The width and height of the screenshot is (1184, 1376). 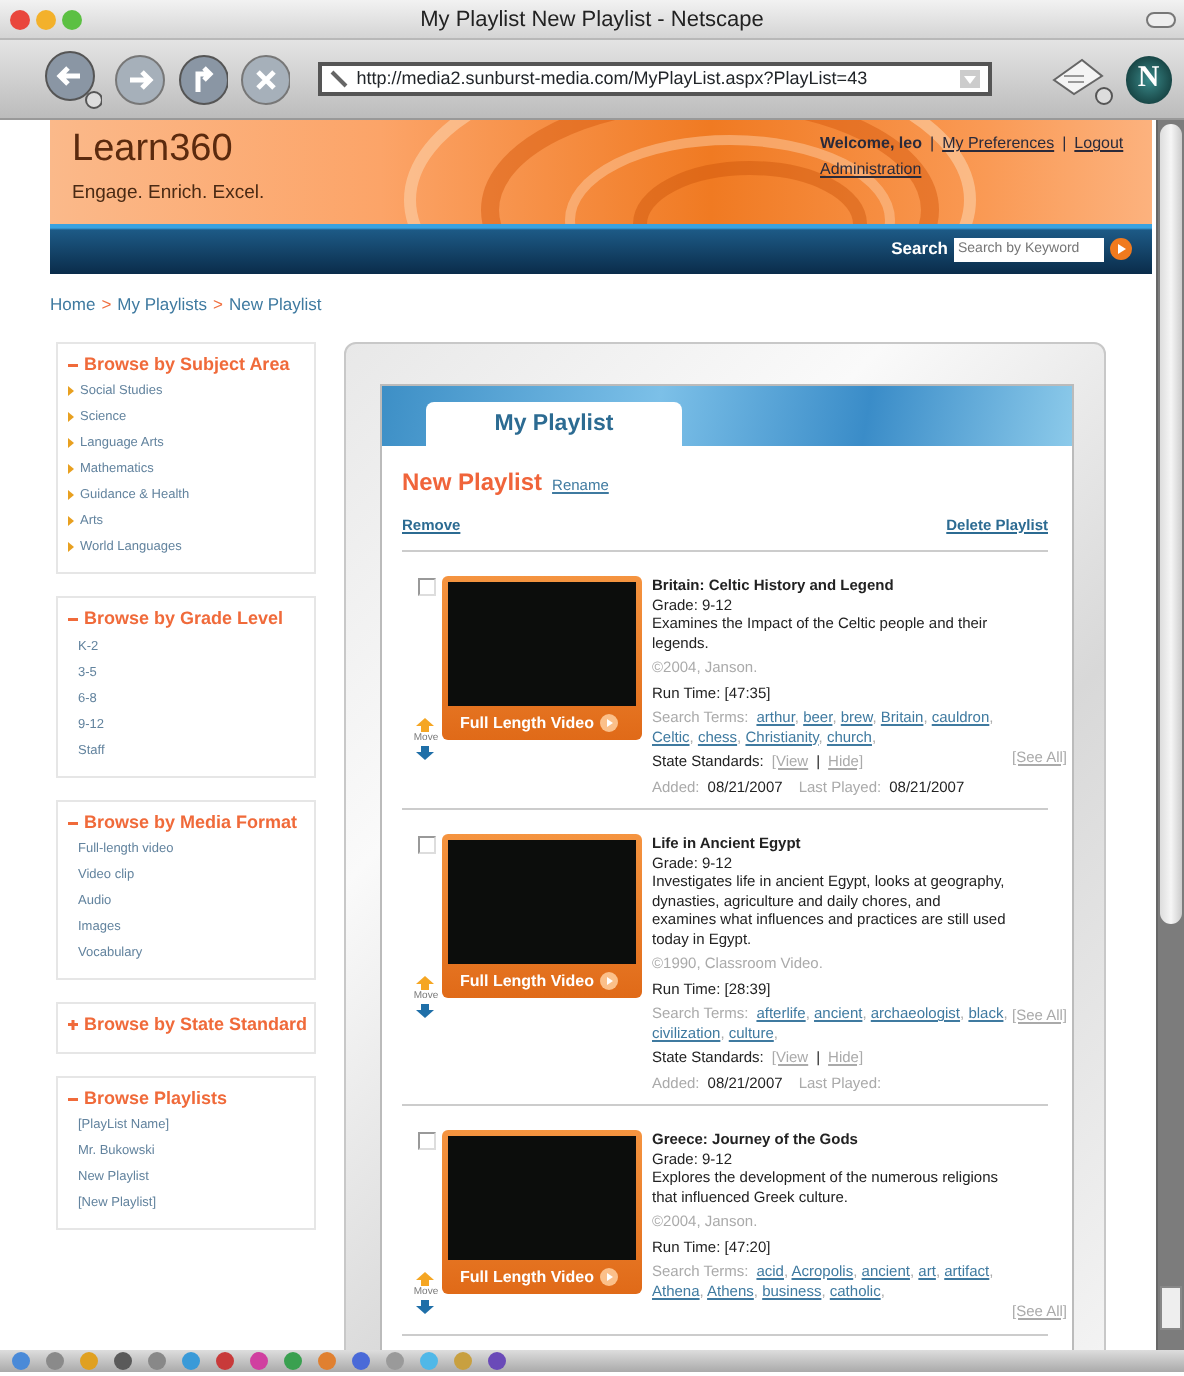 I want to click on stop-icon, so click(x=265, y=79).